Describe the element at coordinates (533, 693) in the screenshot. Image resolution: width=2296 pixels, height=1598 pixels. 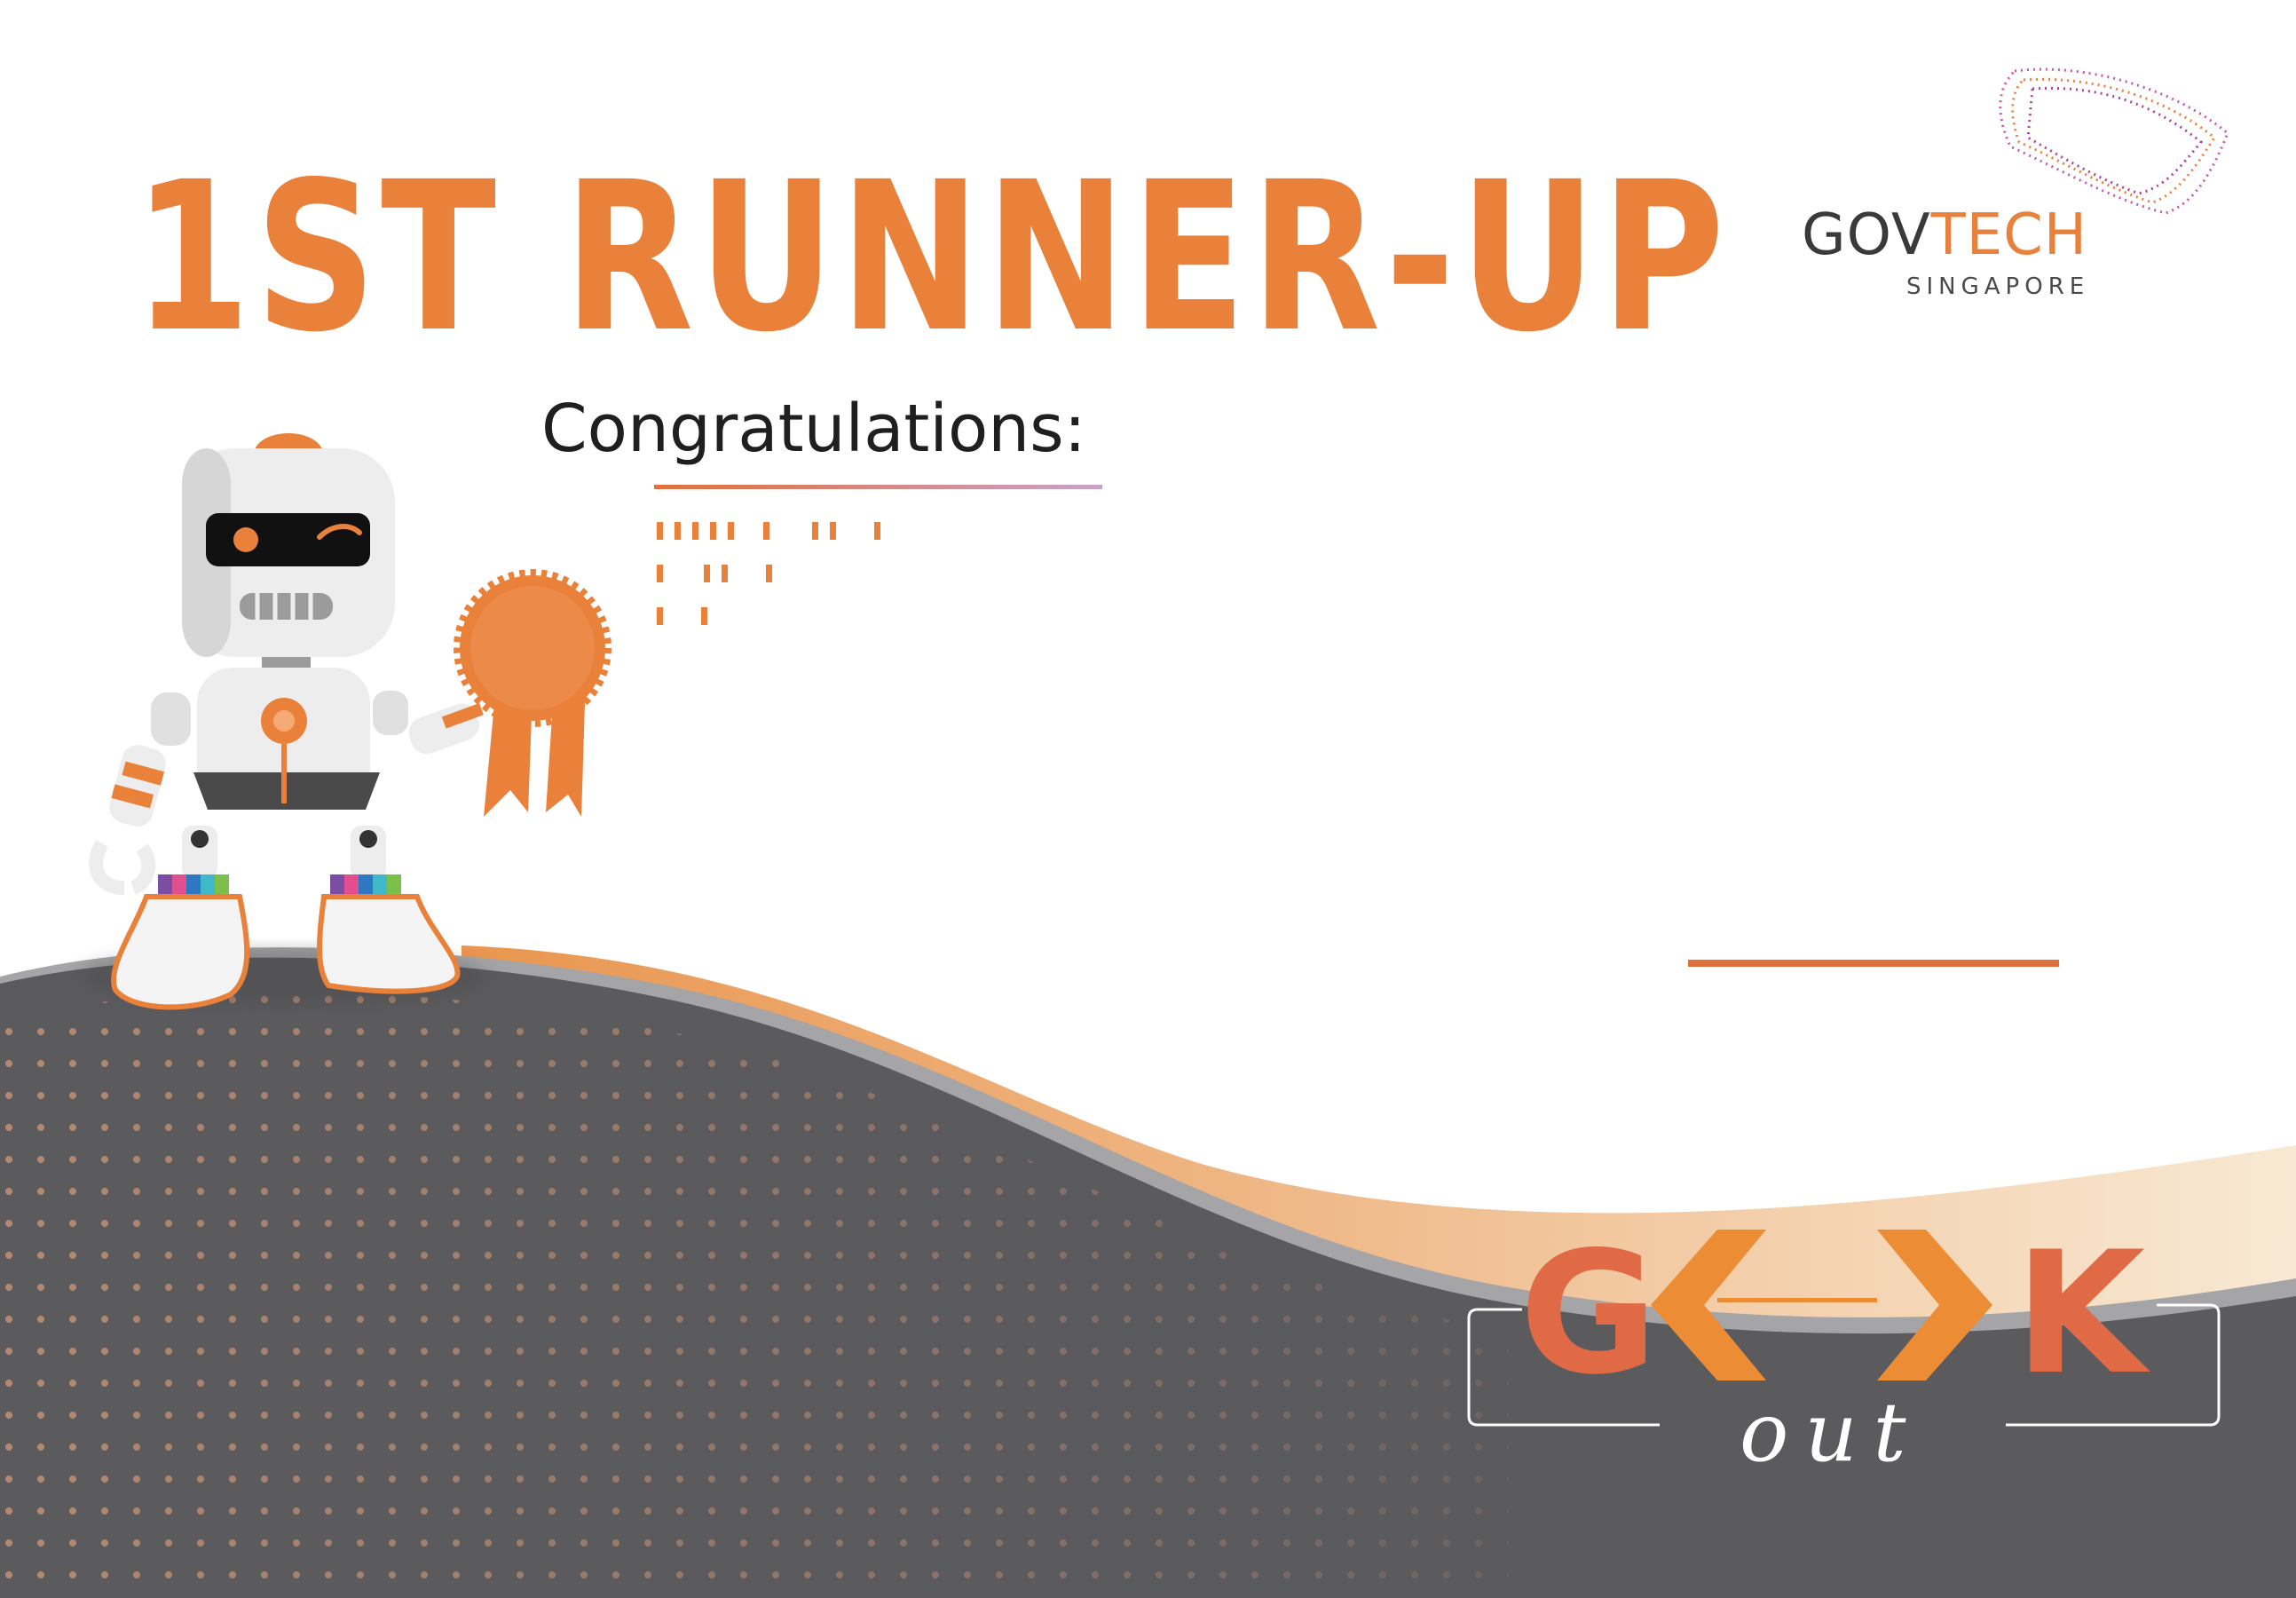
I see `award-rosette-icon` at that location.